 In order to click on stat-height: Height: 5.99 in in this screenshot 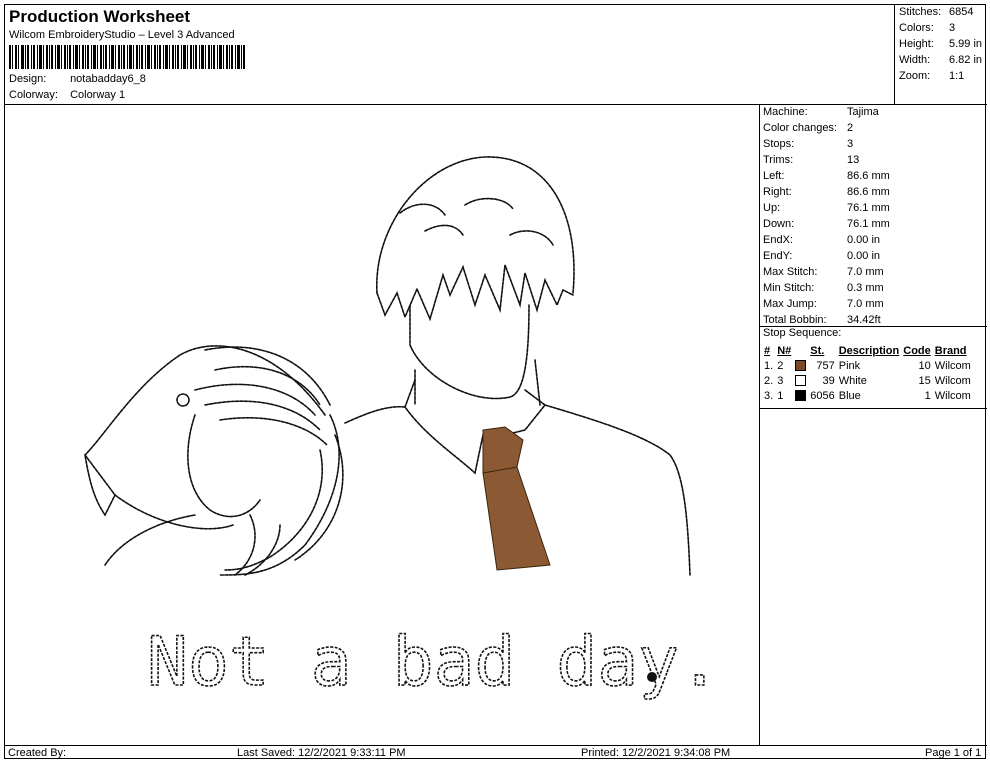, I will do `click(941, 44)`.